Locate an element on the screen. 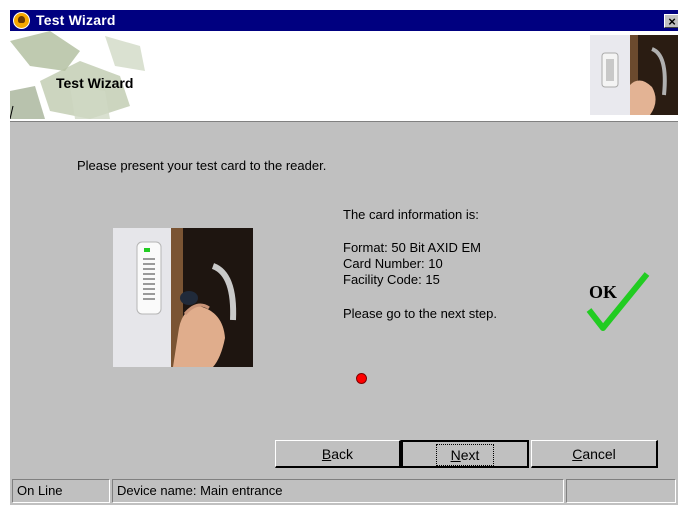 This screenshot has width=678, height=505. next-step-text: Please go to the next step. is located at coordinates (420, 313).